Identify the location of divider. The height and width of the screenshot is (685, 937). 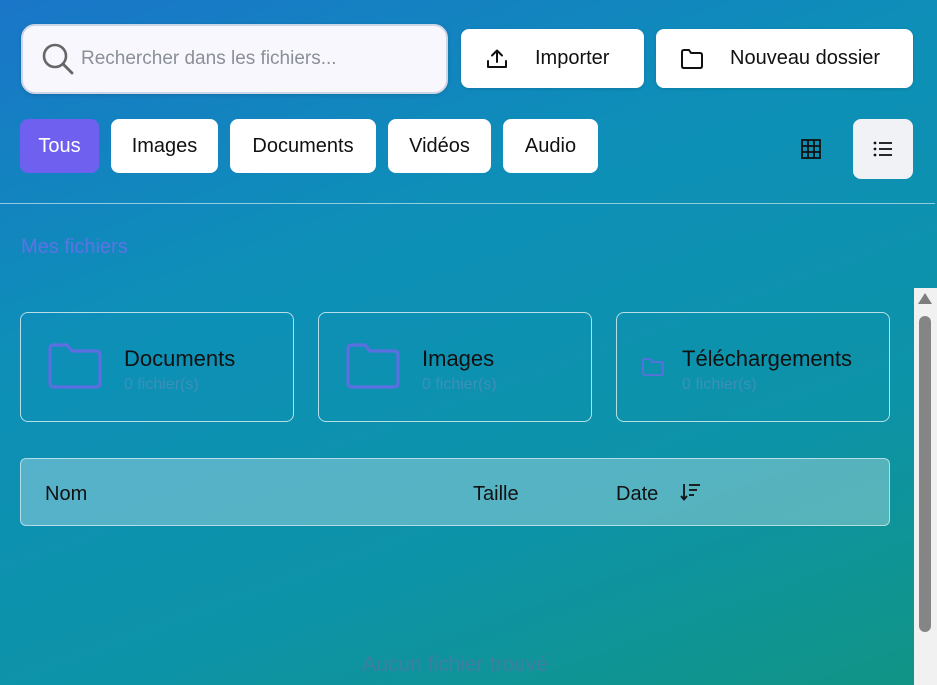
(467, 203).